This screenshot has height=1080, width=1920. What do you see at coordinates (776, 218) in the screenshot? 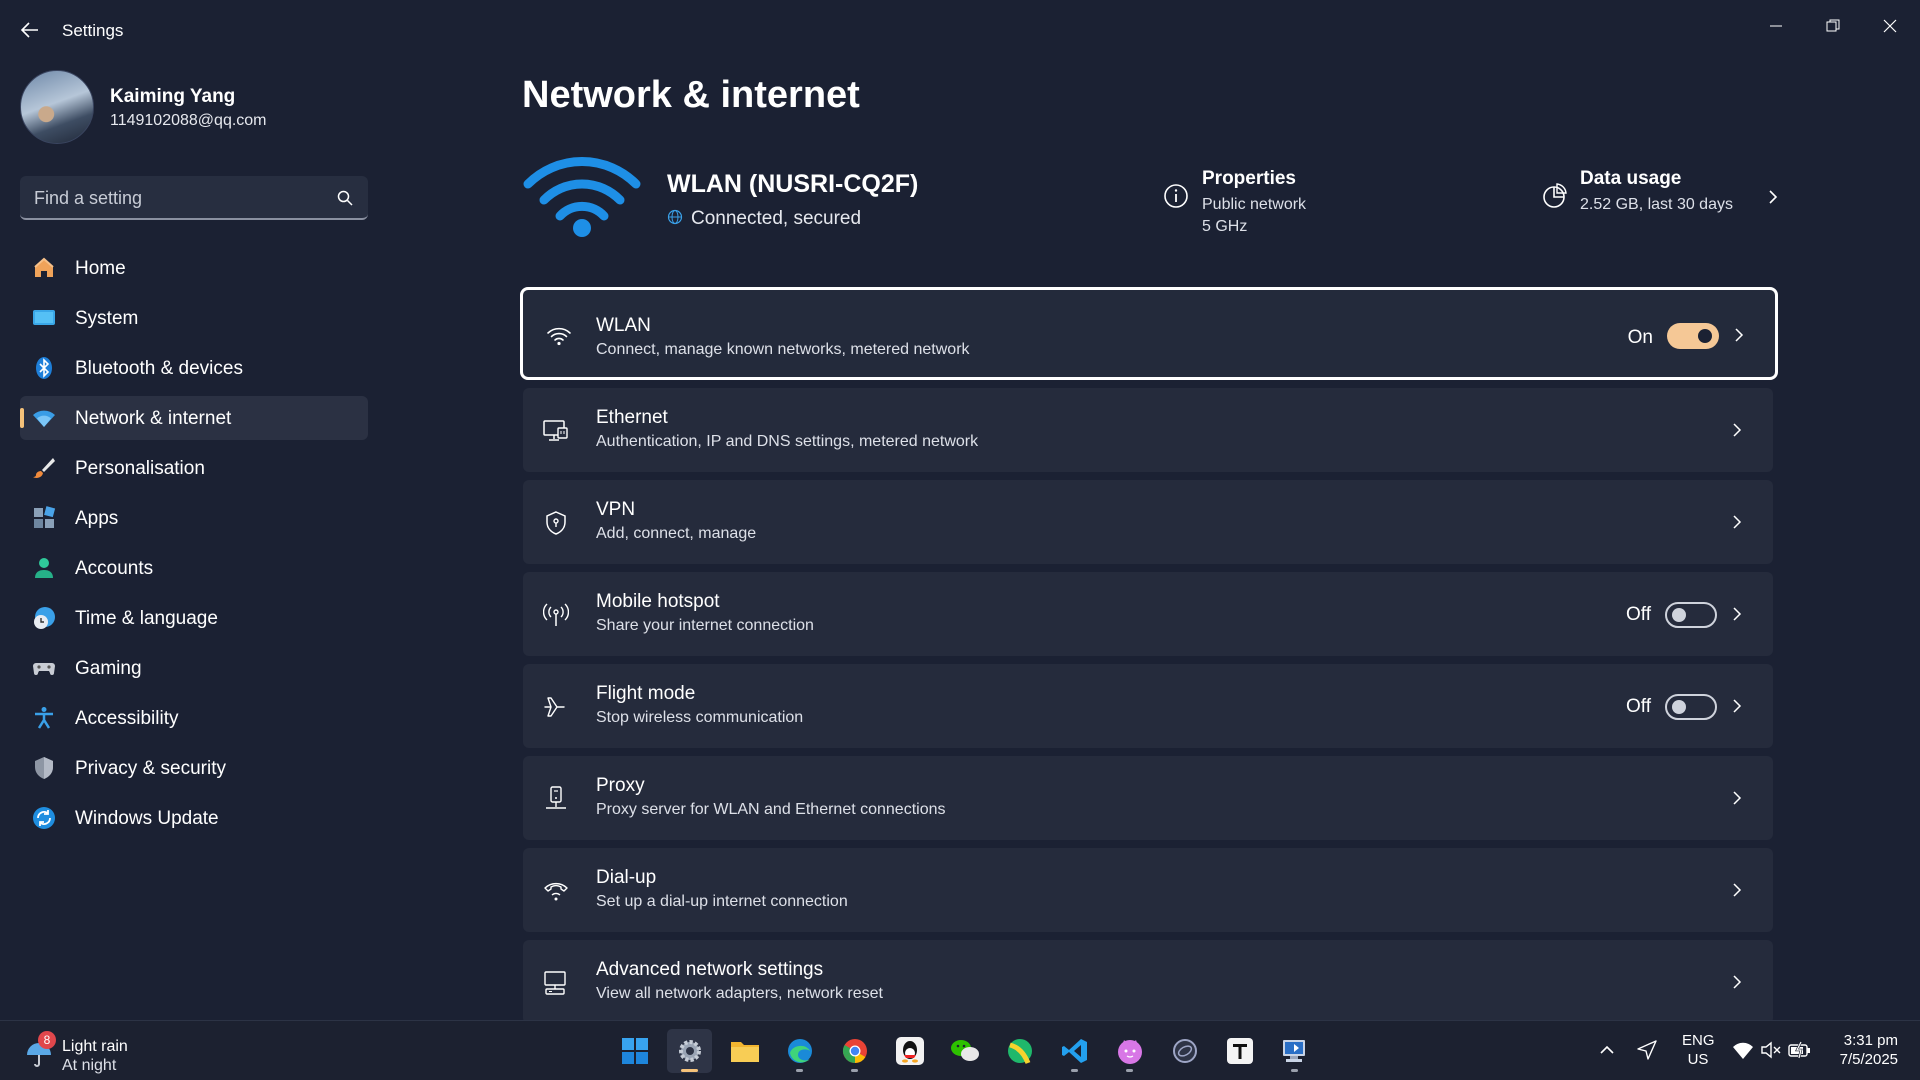
I see `connection-status-text: Connected, secured` at bounding box center [776, 218].